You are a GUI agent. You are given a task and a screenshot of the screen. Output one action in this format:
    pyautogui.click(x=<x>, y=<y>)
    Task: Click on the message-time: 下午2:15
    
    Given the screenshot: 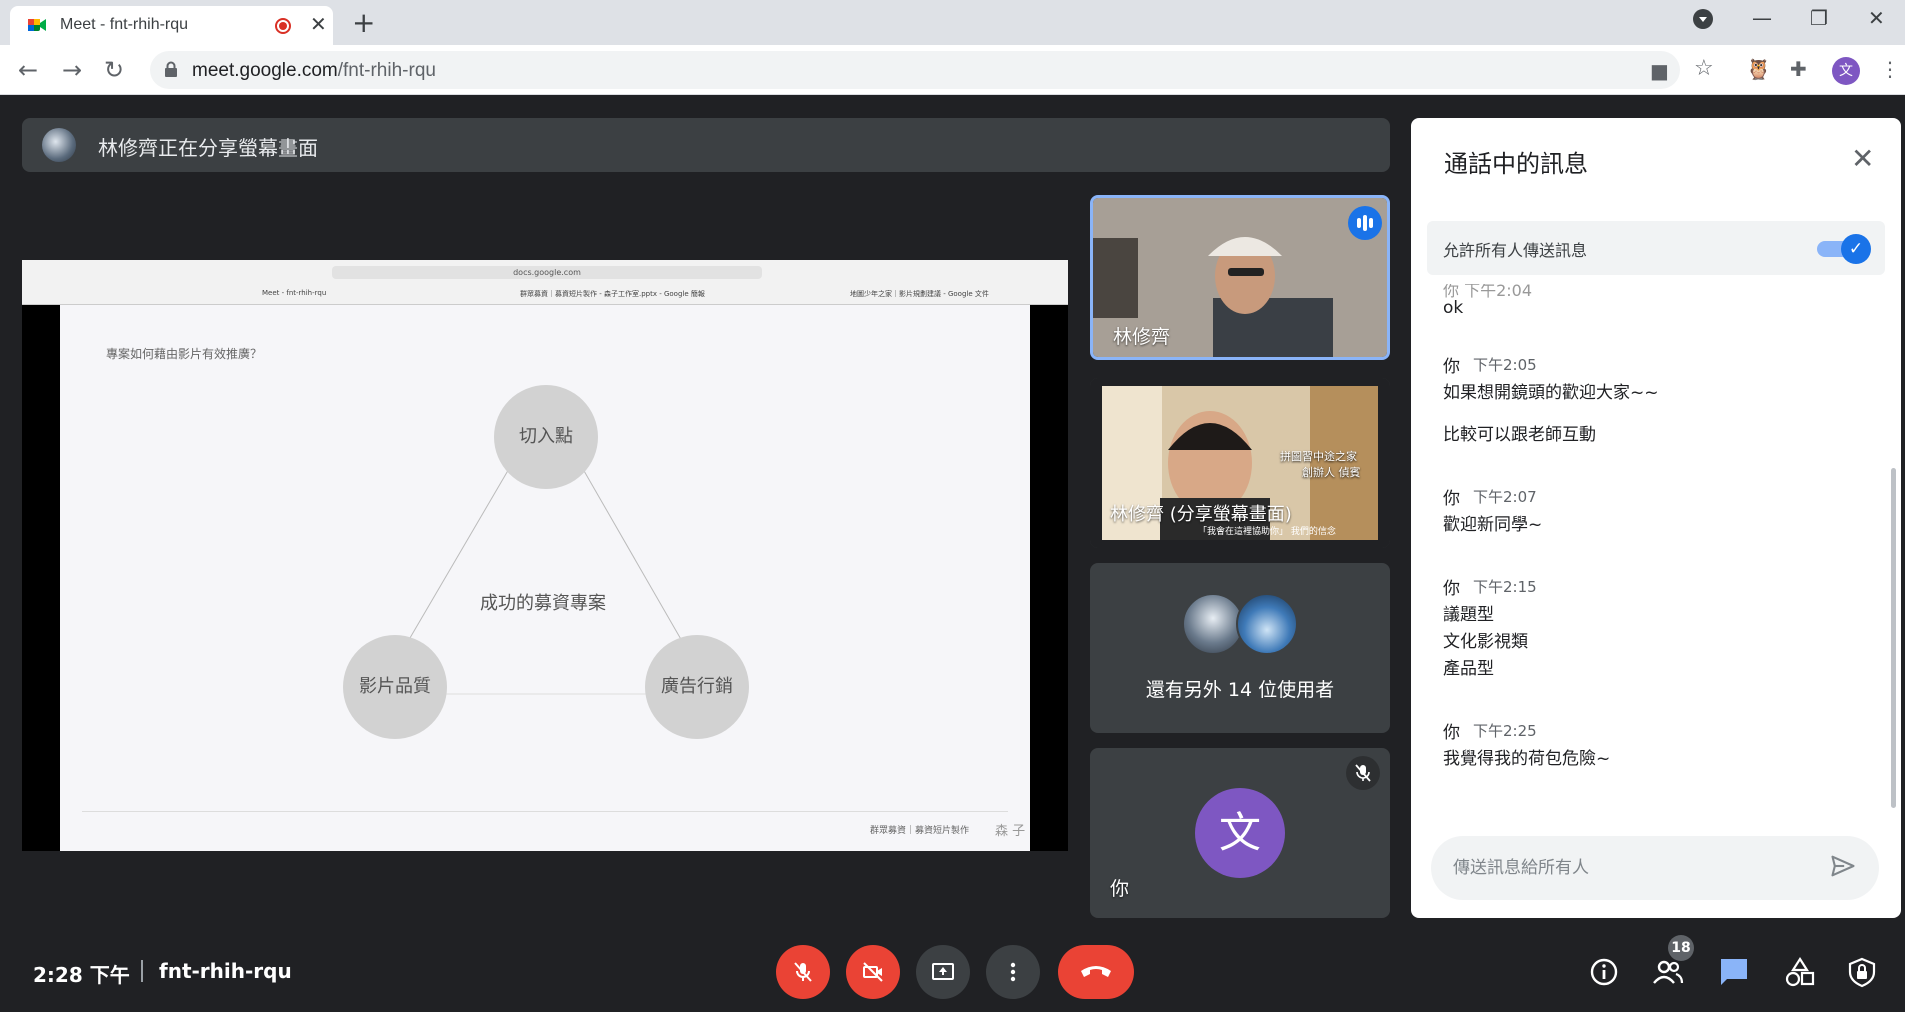 What is the action you would take?
    pyautogui.click(x=1505, y=587)
    